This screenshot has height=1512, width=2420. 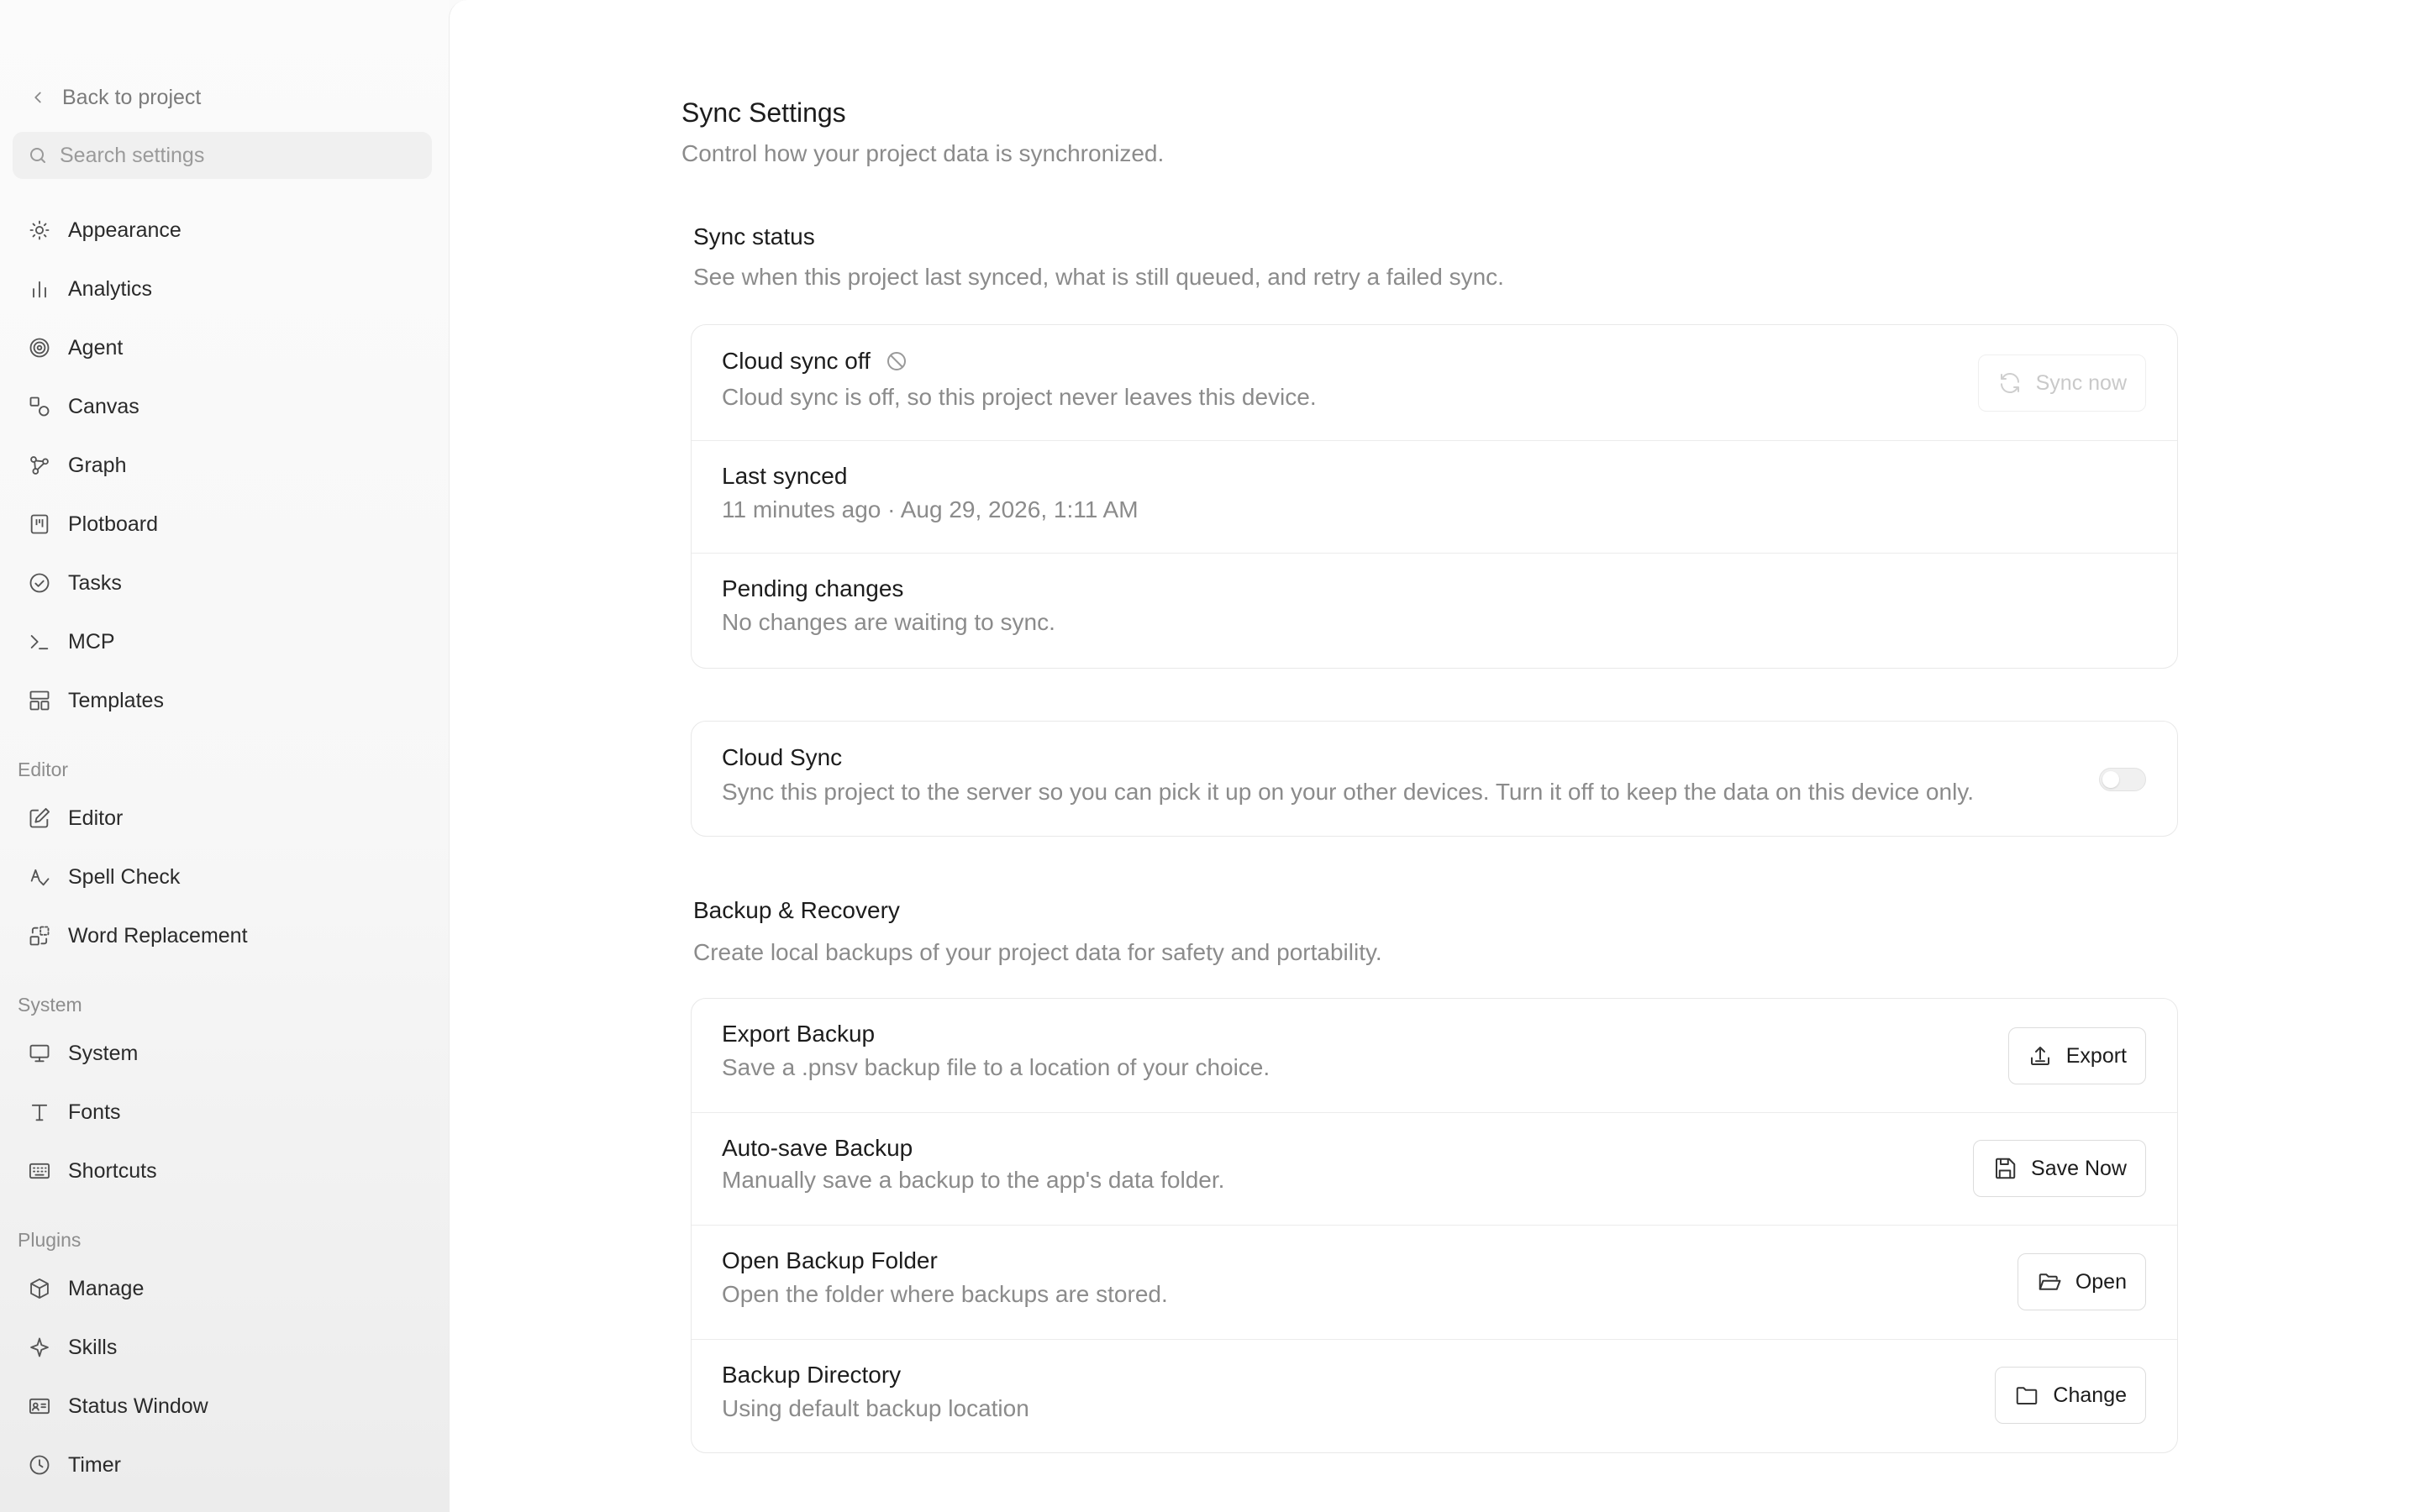 I want to click on sidebar-item-label: Canvas, so click(x=103, y=406).